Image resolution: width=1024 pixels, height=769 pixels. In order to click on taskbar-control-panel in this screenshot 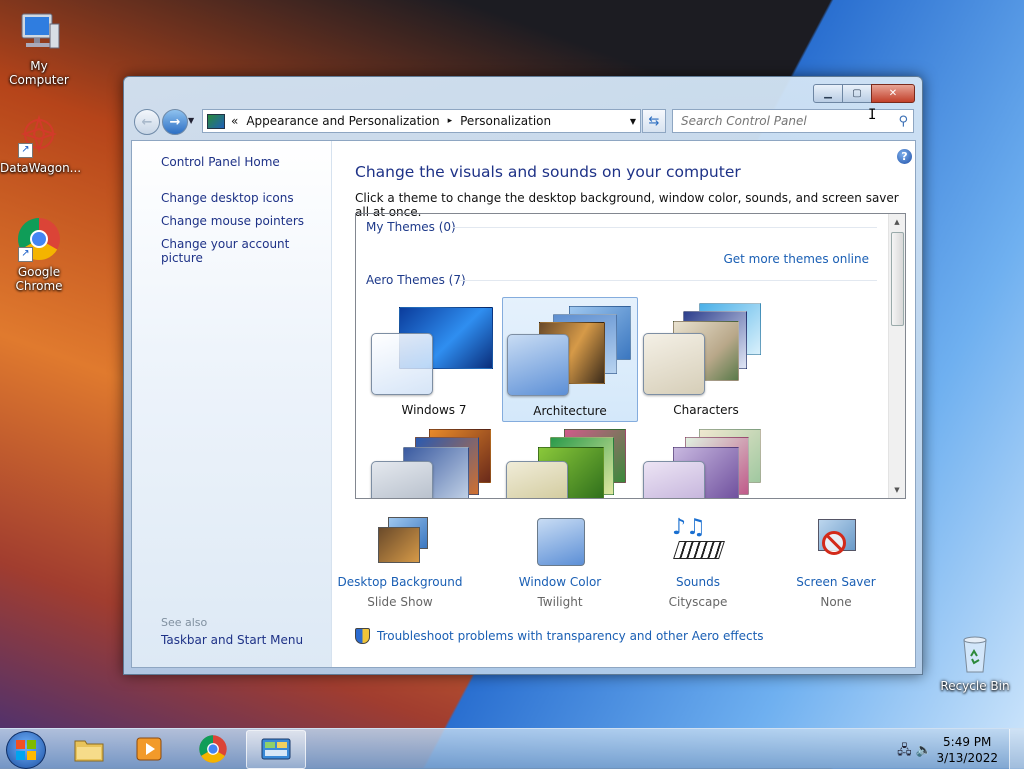, I will do `click(276, 749)`.